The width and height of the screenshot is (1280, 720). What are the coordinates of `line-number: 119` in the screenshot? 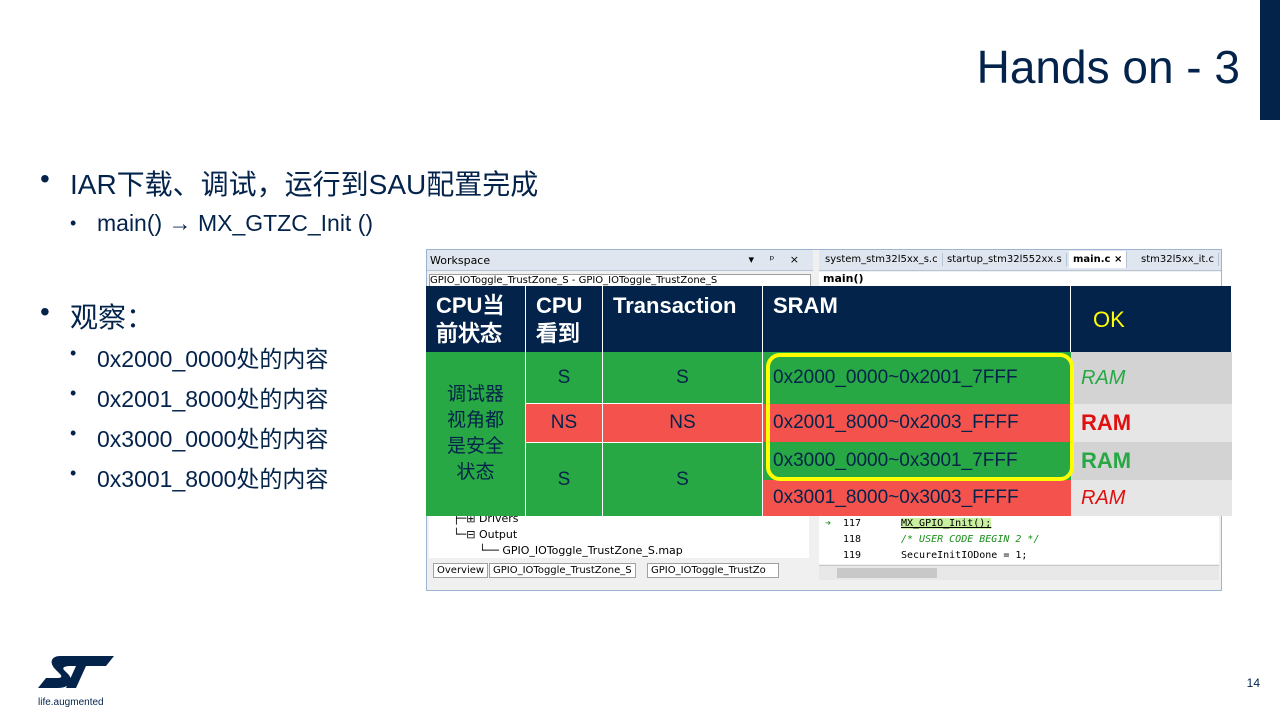 It's located at (852, 555).